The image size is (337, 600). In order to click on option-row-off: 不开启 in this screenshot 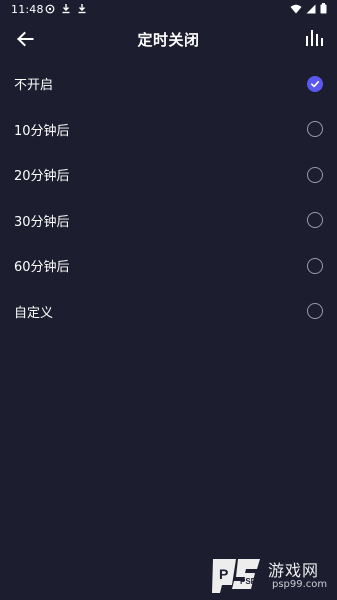, I will do `click(168, 84)`.